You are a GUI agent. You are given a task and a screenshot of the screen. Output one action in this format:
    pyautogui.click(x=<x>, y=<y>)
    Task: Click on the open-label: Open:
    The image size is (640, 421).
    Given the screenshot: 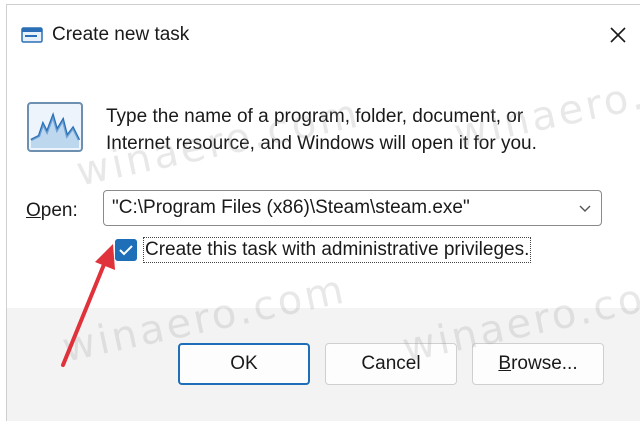 What is the action you would take?
    pyautogui.click(x=52, y=211)
    